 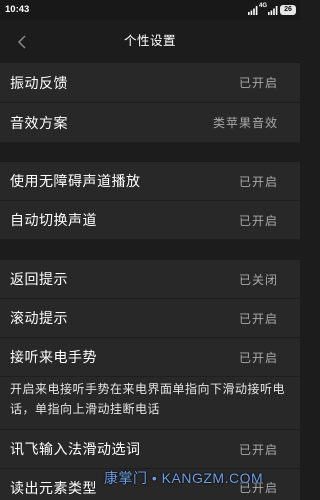 What do you see at coordinates (150, 484) in the screenshot?
I see `setting-row-read-element-type: 读出元素类型 已开启` at bounding box center [150, 484].